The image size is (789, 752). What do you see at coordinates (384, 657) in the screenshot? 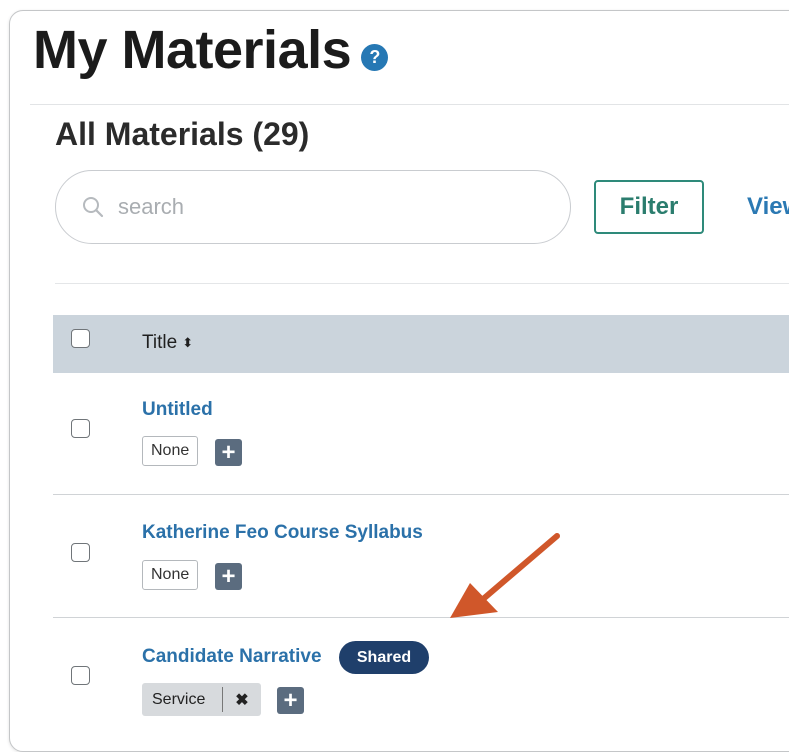
I see `shared-badge: Shared` at bounding box center [384, 657].